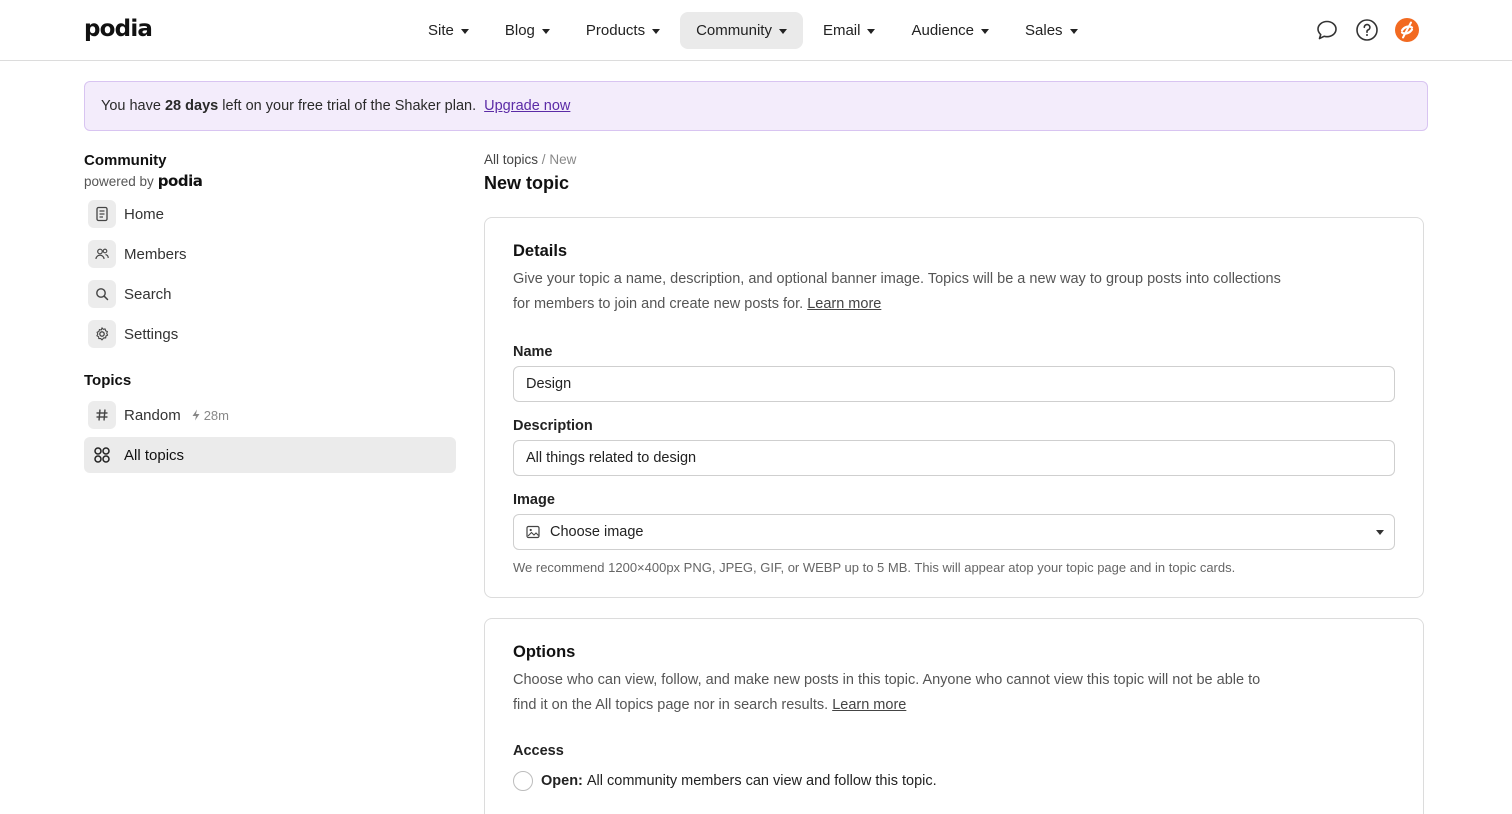  Describe the element at coordinates (118, 29) in the screenshot. I see `podia-logo: podia` at that location.